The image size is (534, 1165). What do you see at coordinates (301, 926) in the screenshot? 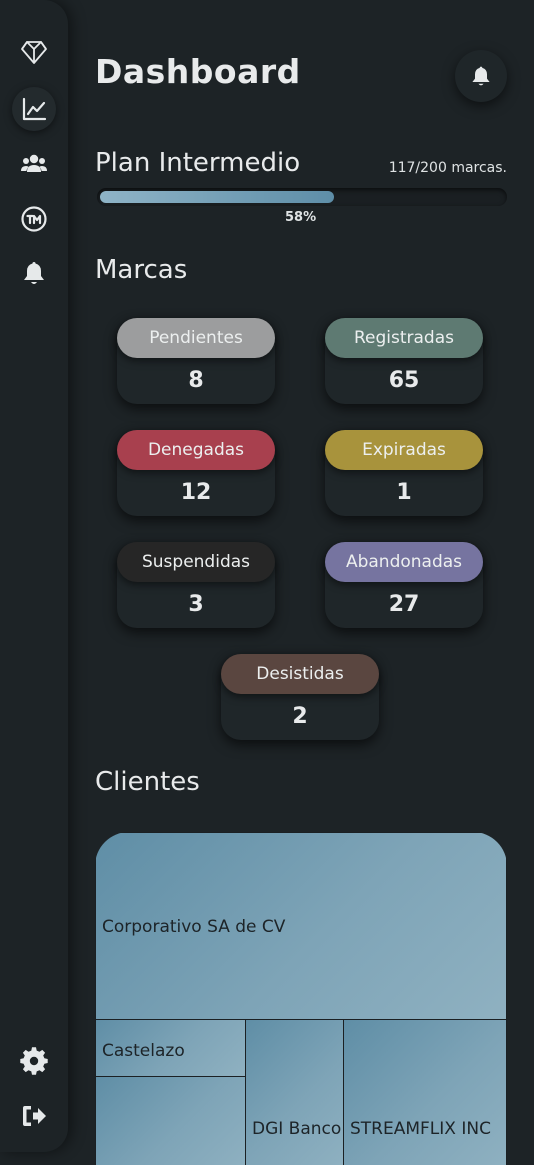
I see `treemap-cell: Corporativo SA de CV` at bounding box center [301, 926].